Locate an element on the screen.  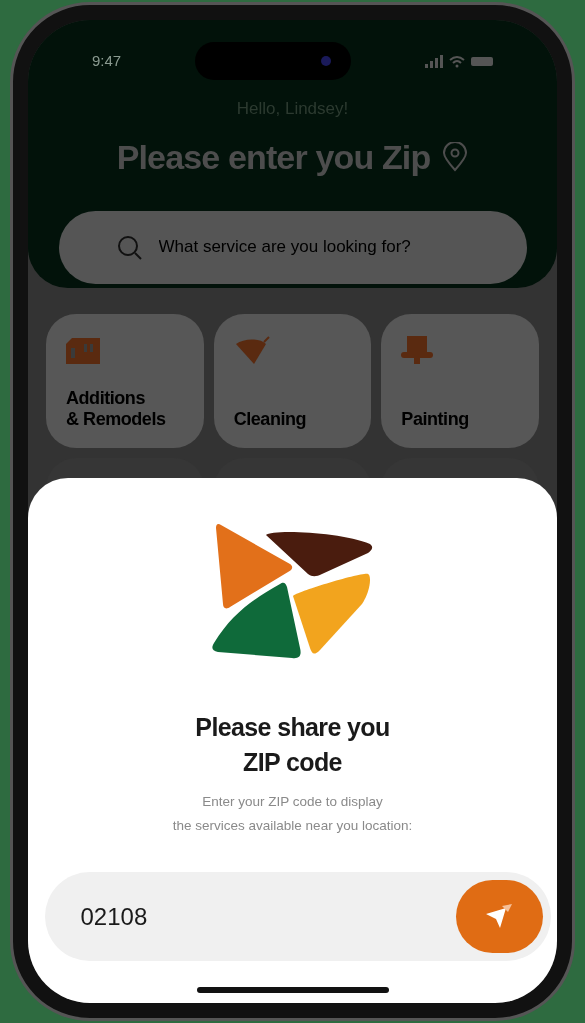
category-card: Painting is located at coordinates (460, 381).